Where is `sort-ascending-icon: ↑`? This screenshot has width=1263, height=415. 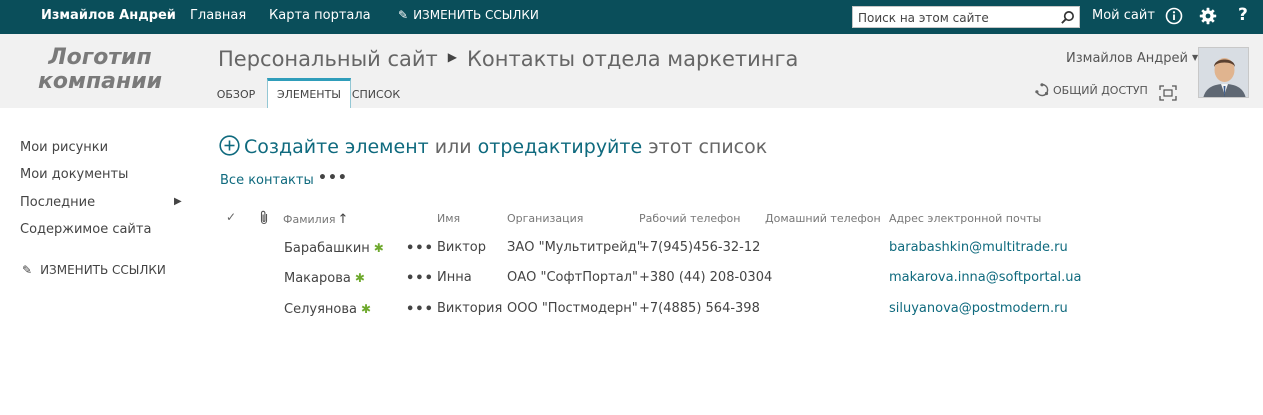
sort-ascending-icon: ↑ is located at coordinates (343, 219).